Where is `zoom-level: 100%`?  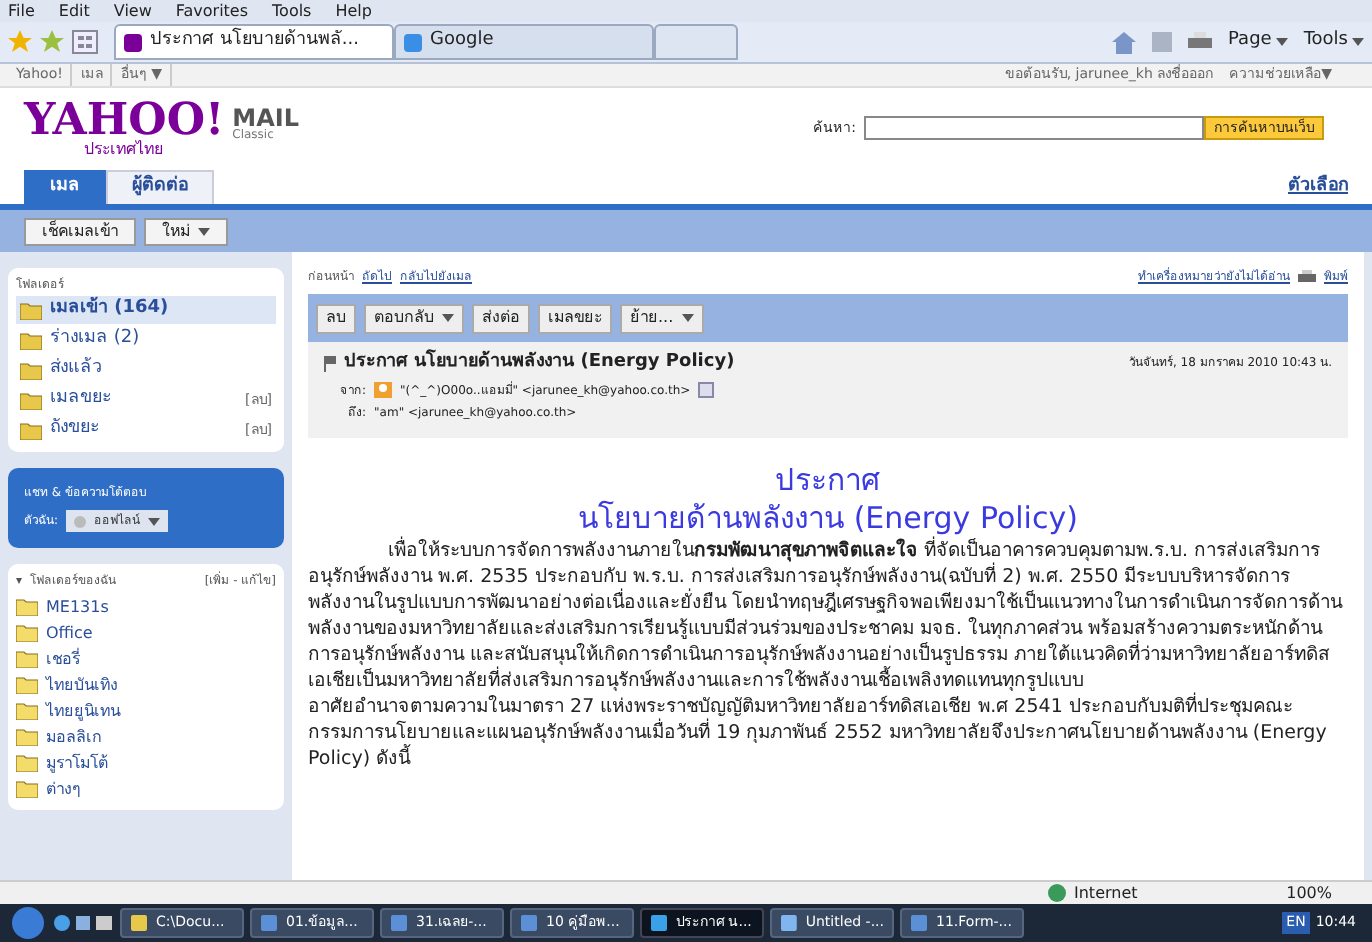 zoom-level: 100% is located at coordinates (1309, 893).